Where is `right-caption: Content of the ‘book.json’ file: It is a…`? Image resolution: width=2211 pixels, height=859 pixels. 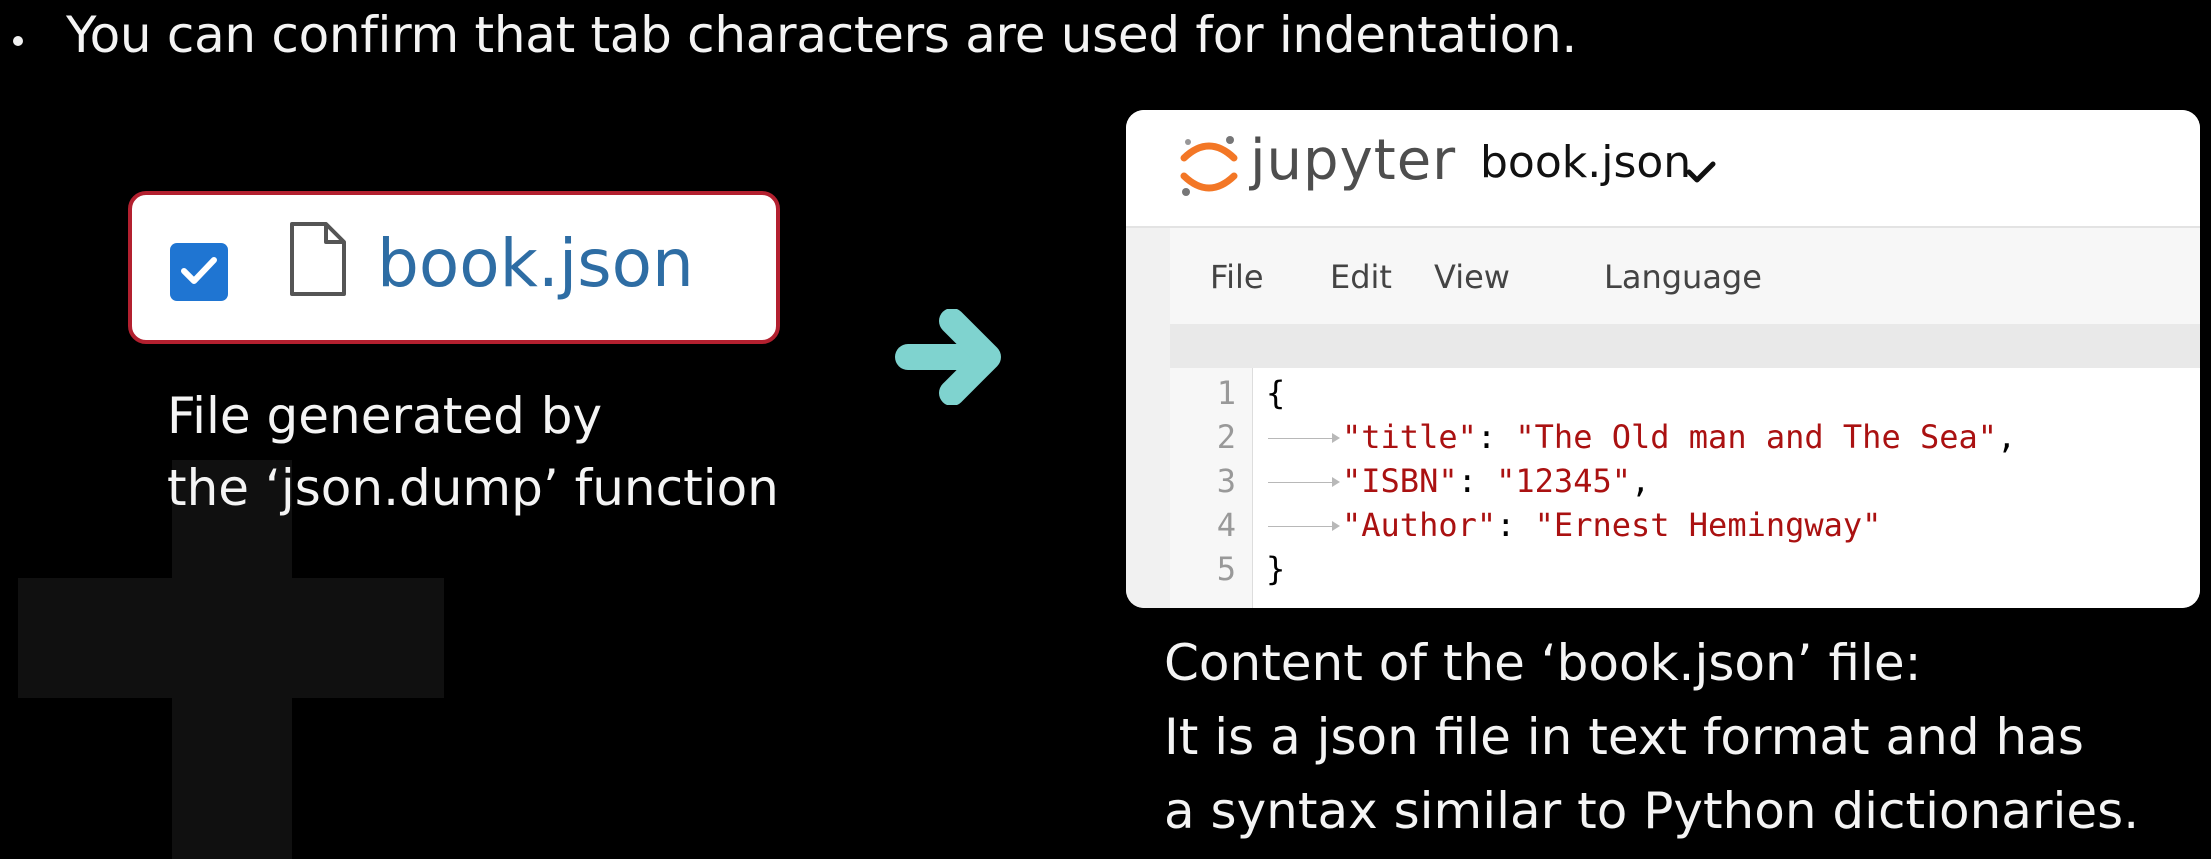 right-caption: Content of the ‘book.json’ file: It is a… is located at coordinates (1651, 737).